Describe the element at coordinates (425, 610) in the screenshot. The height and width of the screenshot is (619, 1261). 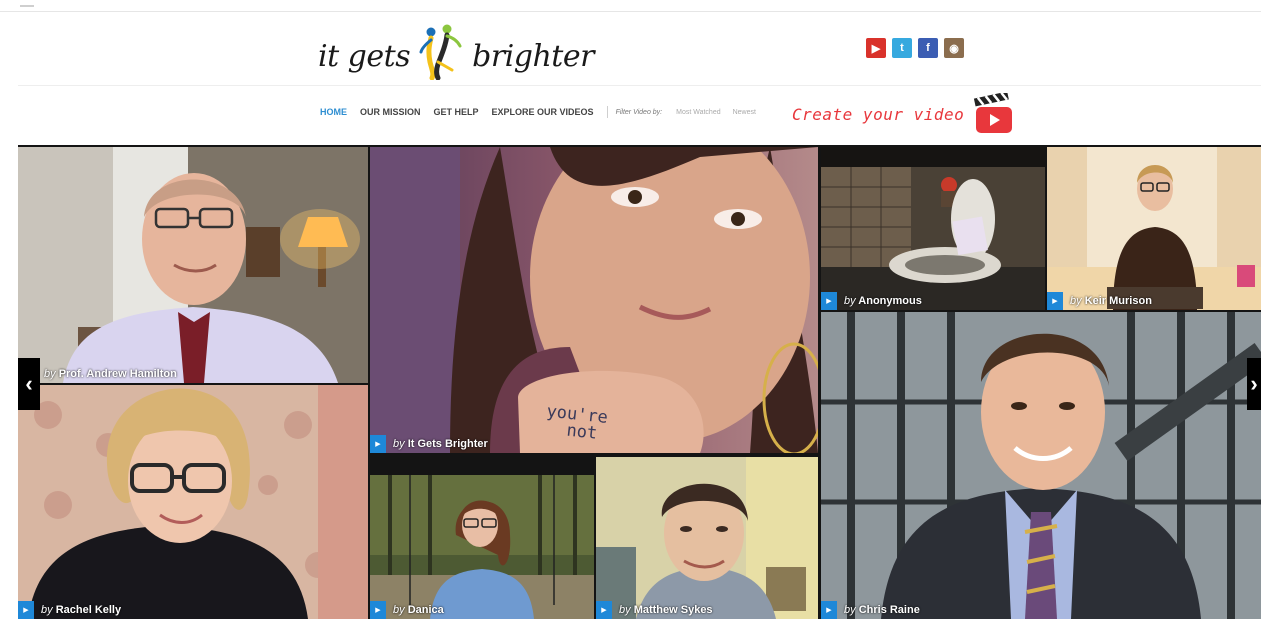
I see `author-name: Danica` at that location.